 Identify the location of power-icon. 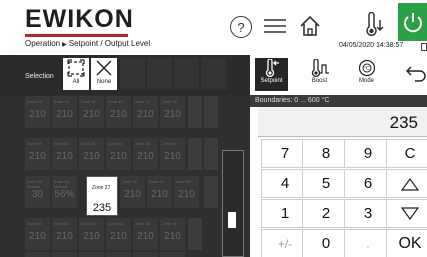
(412, 22).